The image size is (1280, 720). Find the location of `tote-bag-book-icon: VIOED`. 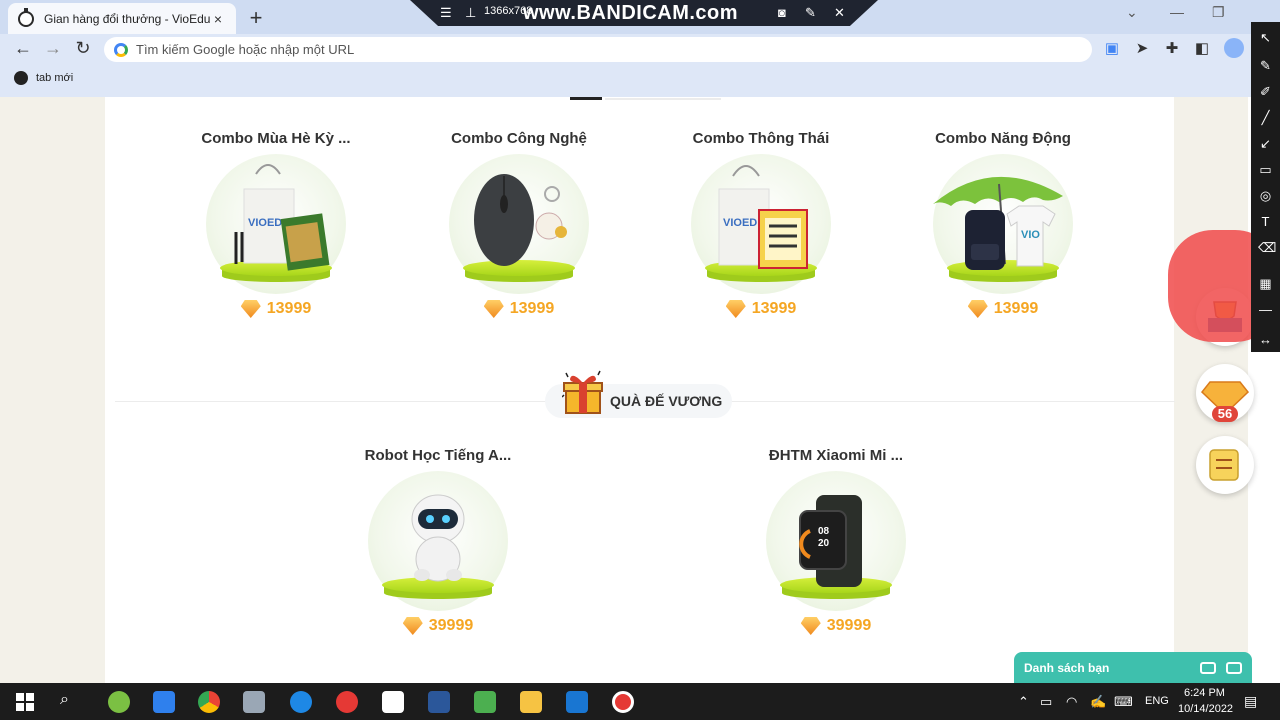

tote-bag-book-icon: VIOED is located at coordinates (761, 224).